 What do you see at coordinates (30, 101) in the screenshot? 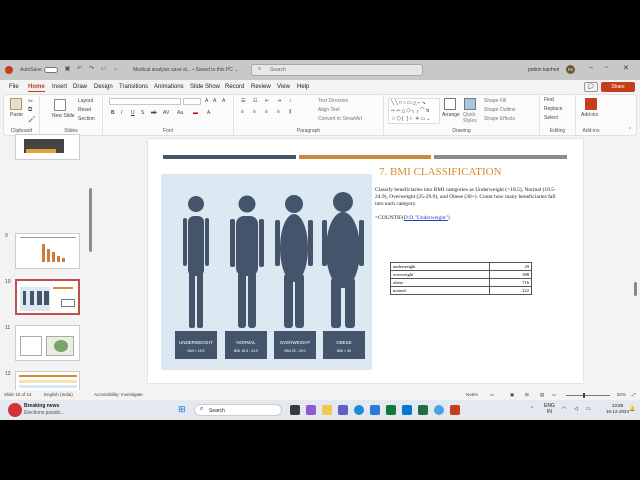
I see `cut-icon: ✂` at bounding box center [30, 101].